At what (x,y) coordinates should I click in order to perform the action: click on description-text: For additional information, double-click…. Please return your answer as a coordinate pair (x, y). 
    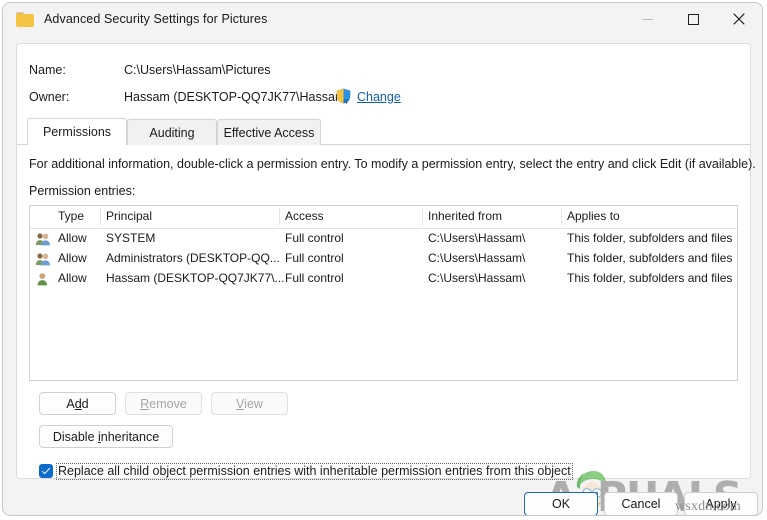
    Looking at the image, I should click on (392, 164).